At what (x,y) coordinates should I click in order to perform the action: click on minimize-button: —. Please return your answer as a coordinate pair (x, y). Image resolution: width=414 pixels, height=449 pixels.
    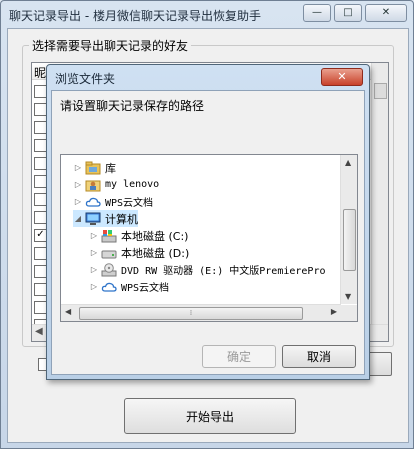
    Looking at the image, I should click on (317, 13).